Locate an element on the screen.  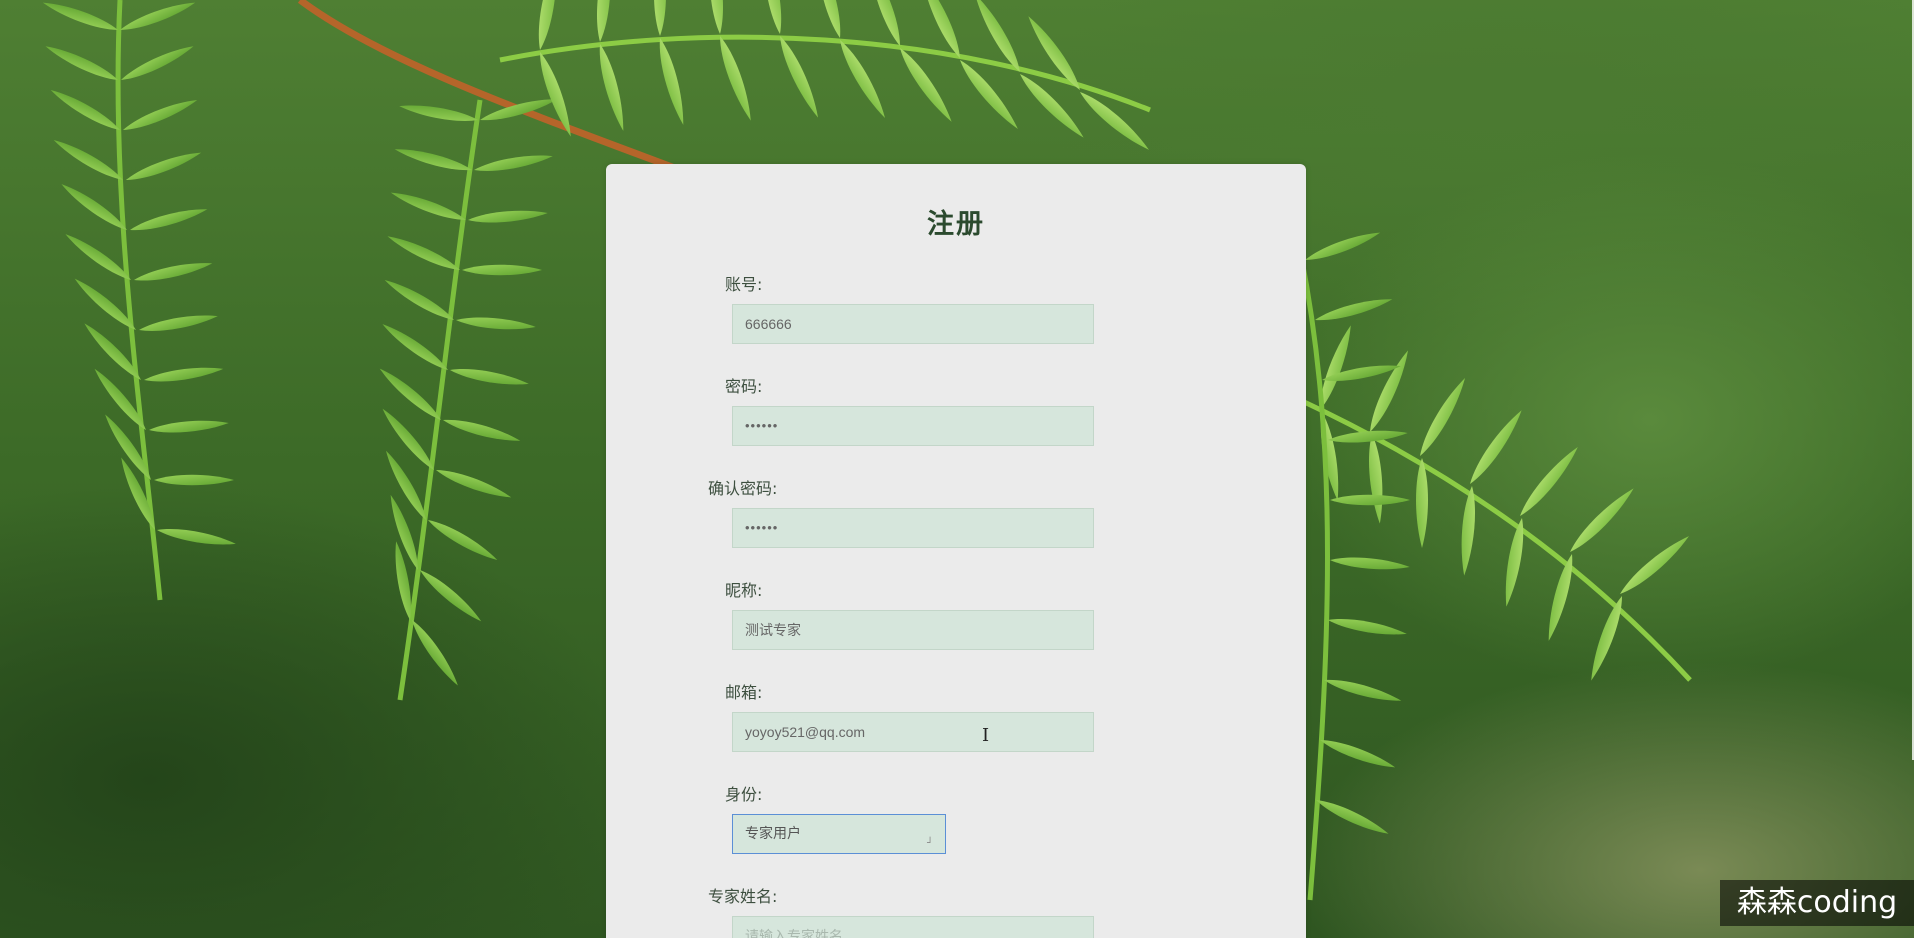
password-label: 密码: is located at coordinates (744, 386).